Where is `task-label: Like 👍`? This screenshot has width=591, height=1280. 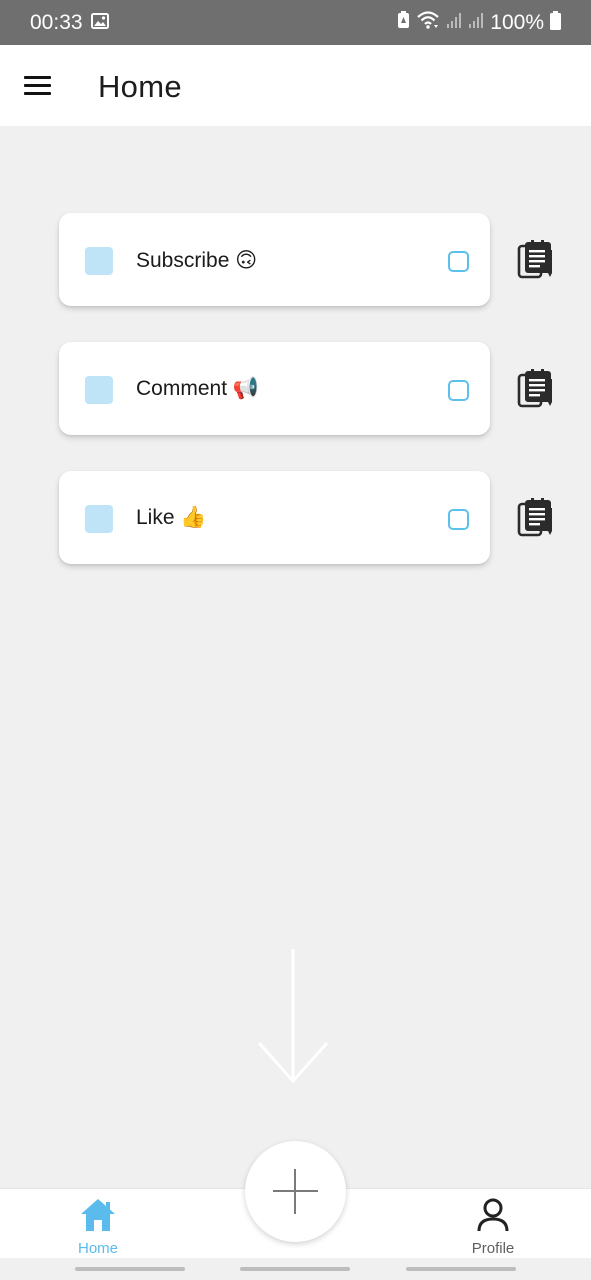
task-label: Like 👍 is located at coordinates (171, 517).